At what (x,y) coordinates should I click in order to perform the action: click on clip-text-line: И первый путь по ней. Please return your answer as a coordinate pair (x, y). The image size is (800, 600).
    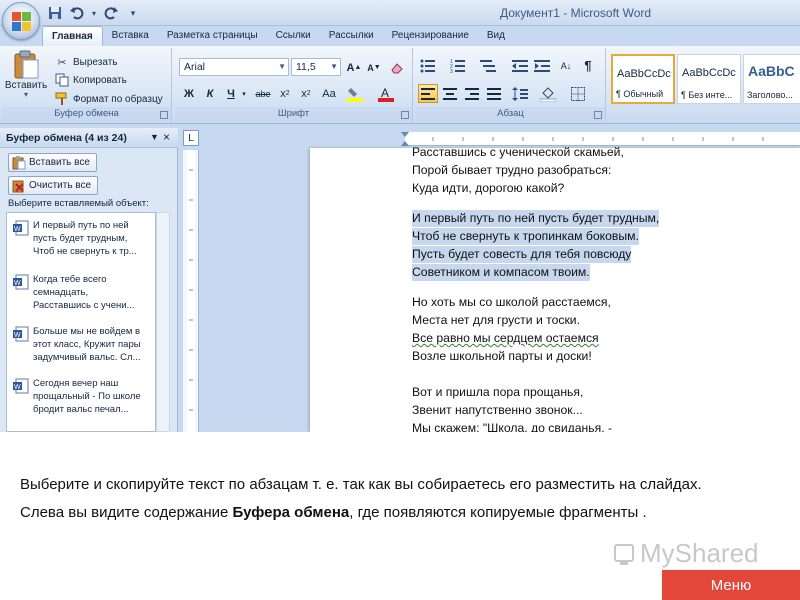
    Looking at the image, I should click on (81, 225).